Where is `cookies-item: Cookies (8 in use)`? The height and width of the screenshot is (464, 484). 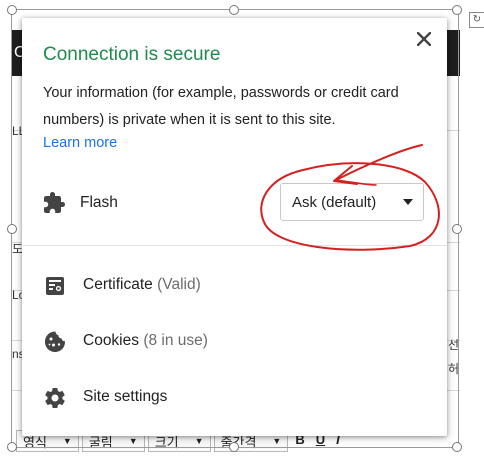 cookies-item: Cookies (8 in use) is located at coordinates (234, 342).